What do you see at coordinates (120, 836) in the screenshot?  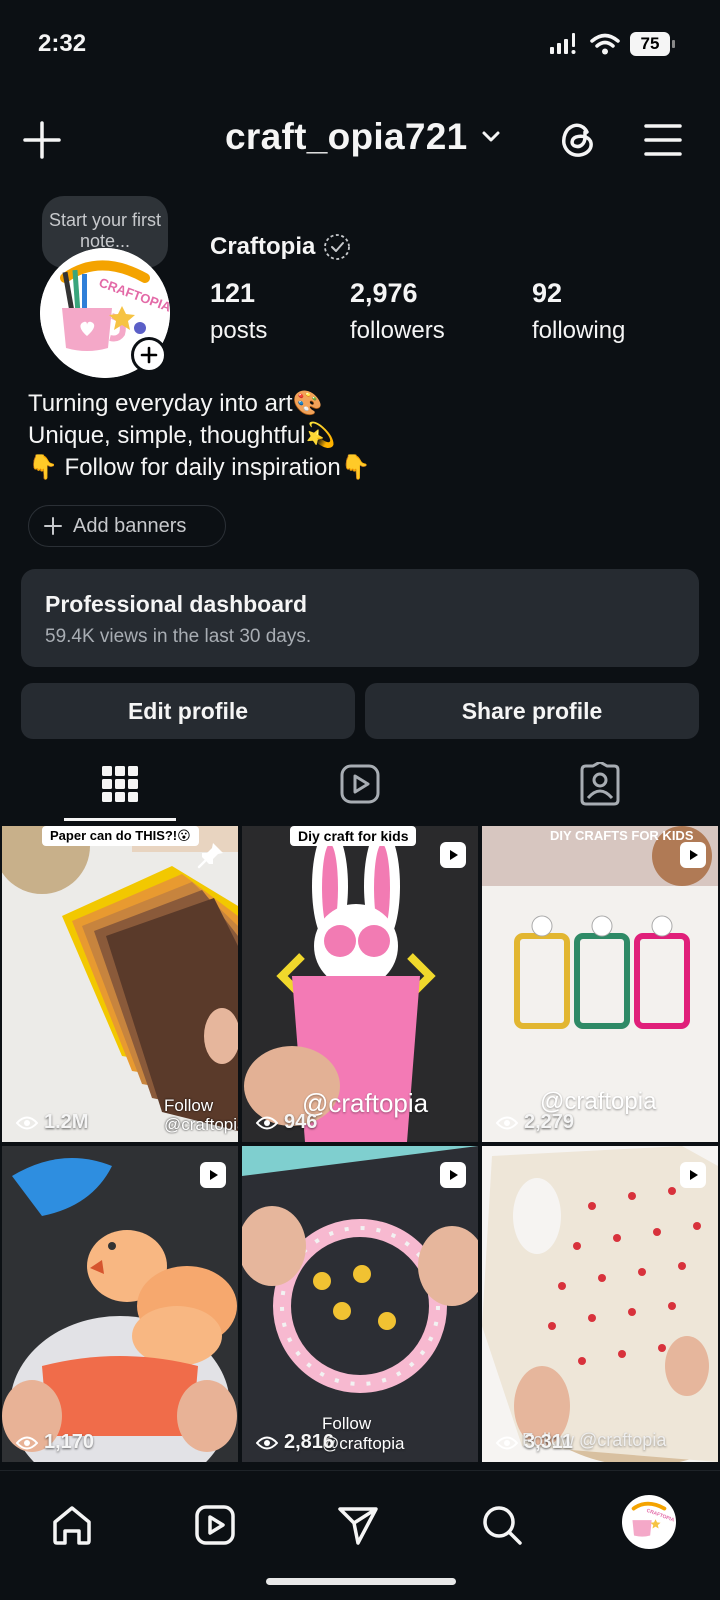 I see `post-top-text: Paper can do THIS?!😮` at bounding box center [120, 836].